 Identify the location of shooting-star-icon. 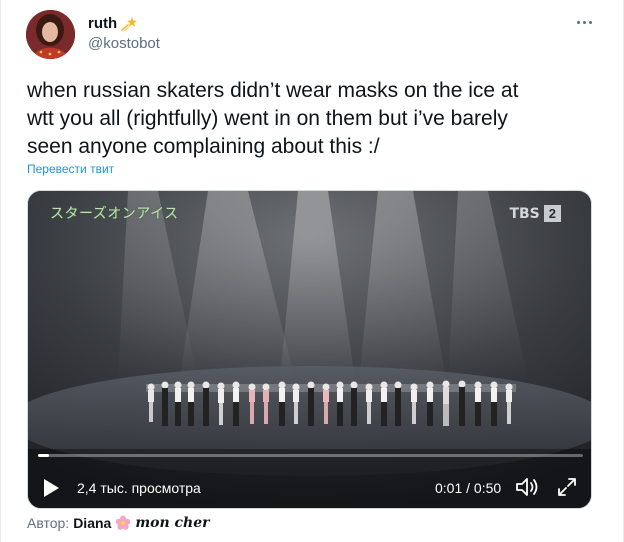
(129, 23).